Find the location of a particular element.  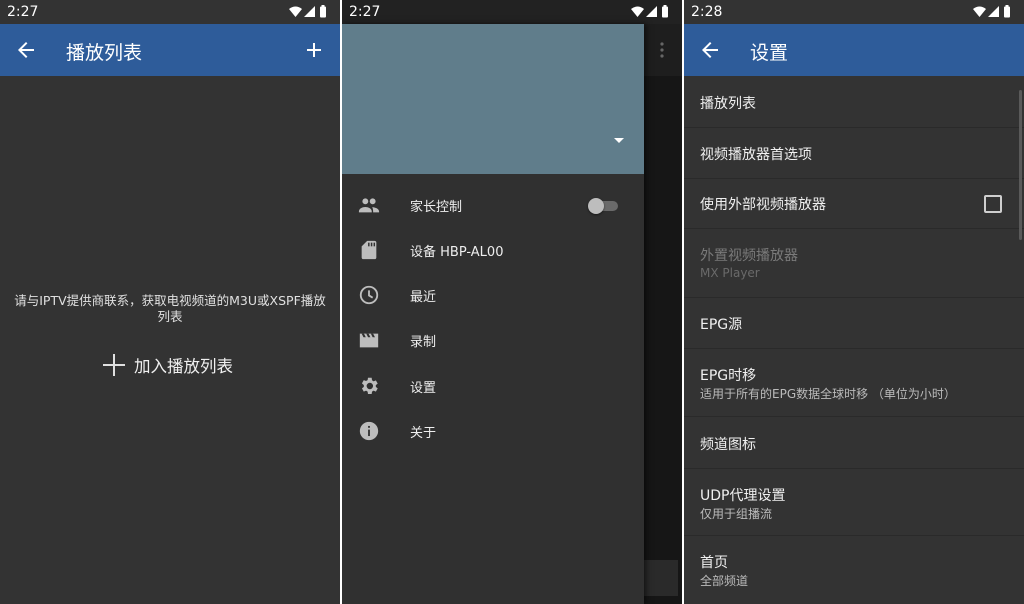

status-time: 2:28 is located at coordinates (707, 12).